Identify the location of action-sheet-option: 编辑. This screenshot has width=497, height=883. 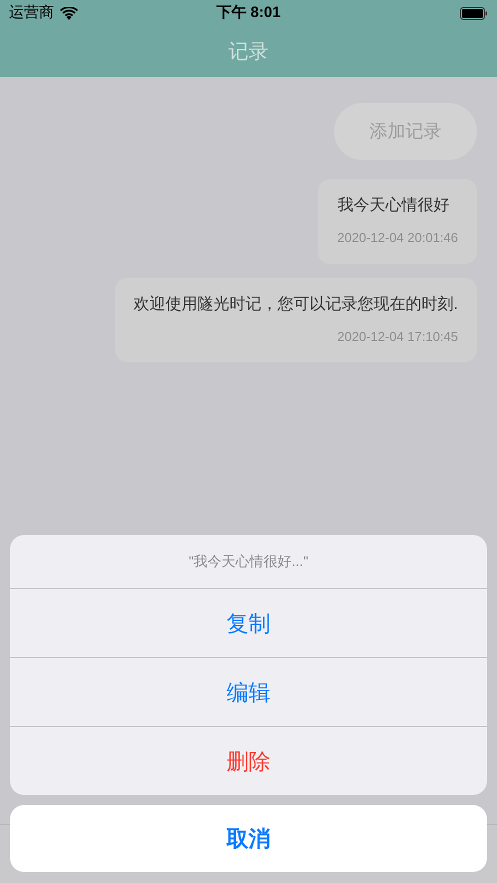
(248, 691).